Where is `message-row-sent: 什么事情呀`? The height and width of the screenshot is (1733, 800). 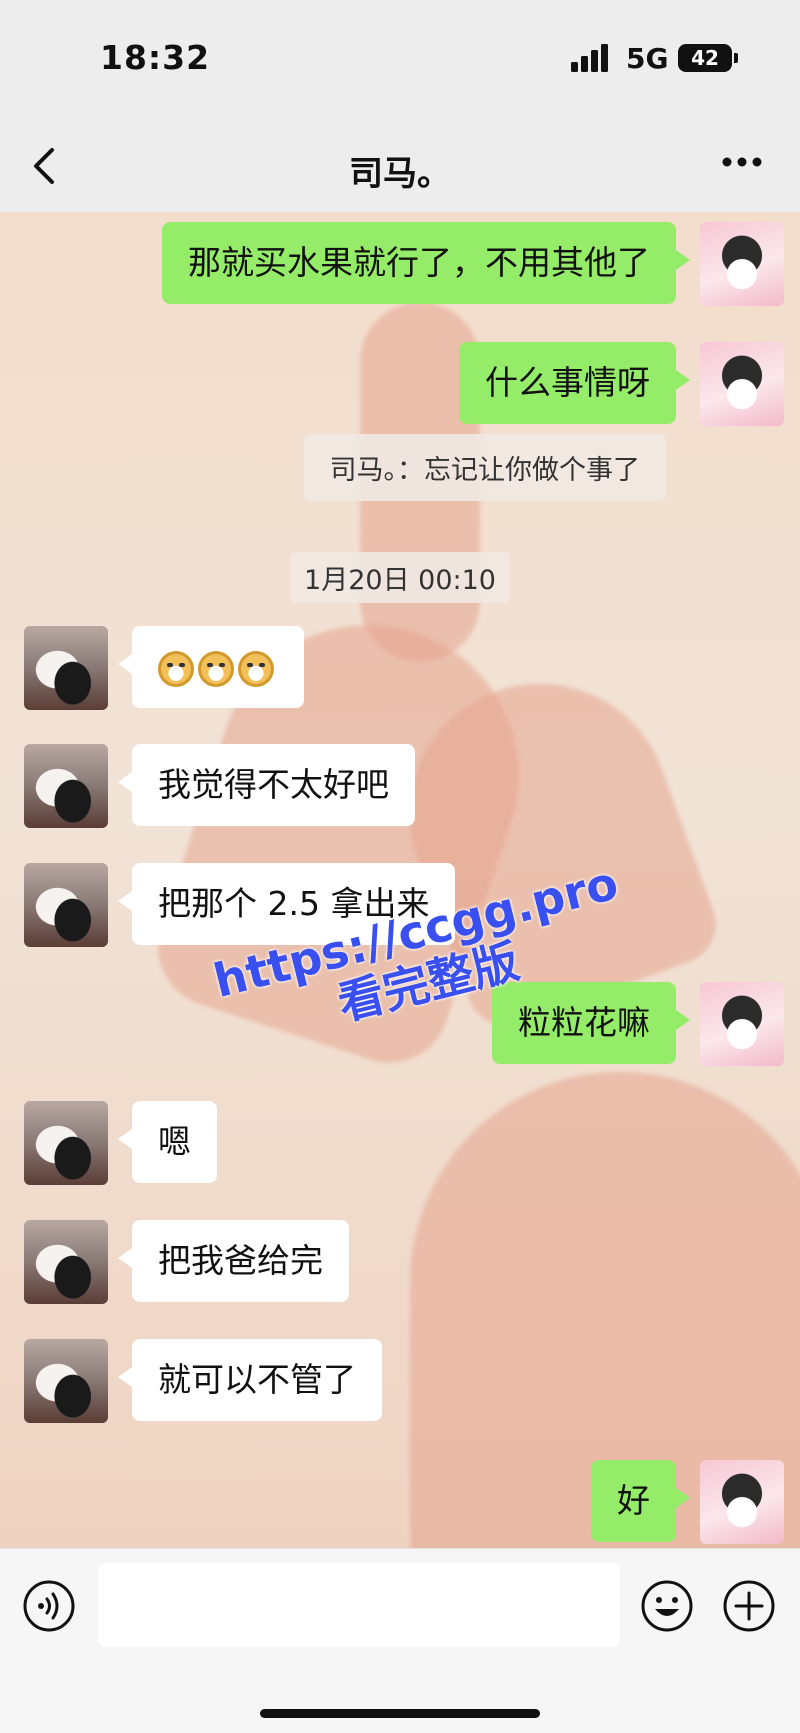 message-row-sent: 什么事情呀 is located at coordinates (621, 384).